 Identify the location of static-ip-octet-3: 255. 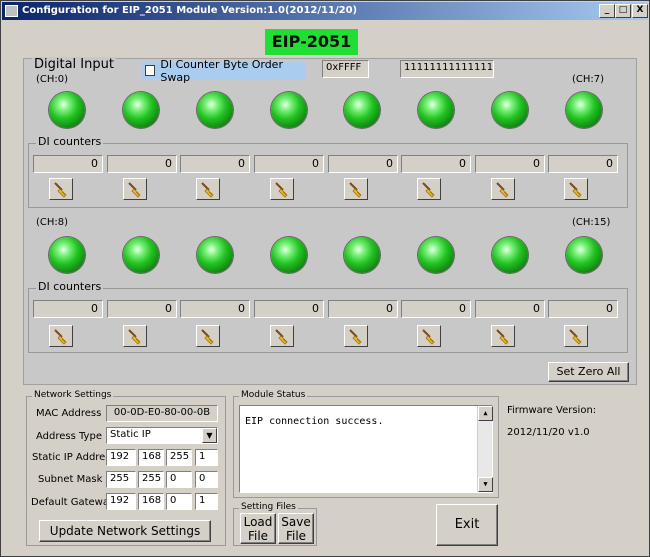
(179, 457).